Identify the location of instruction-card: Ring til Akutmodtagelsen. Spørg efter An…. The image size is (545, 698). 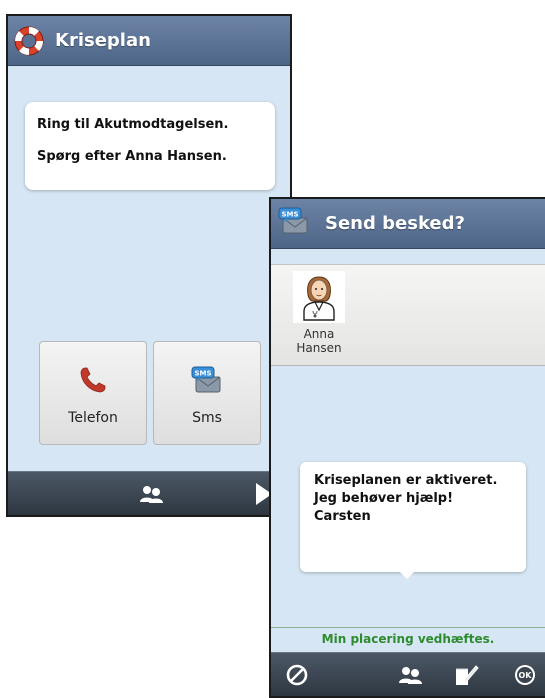
(150, 146).